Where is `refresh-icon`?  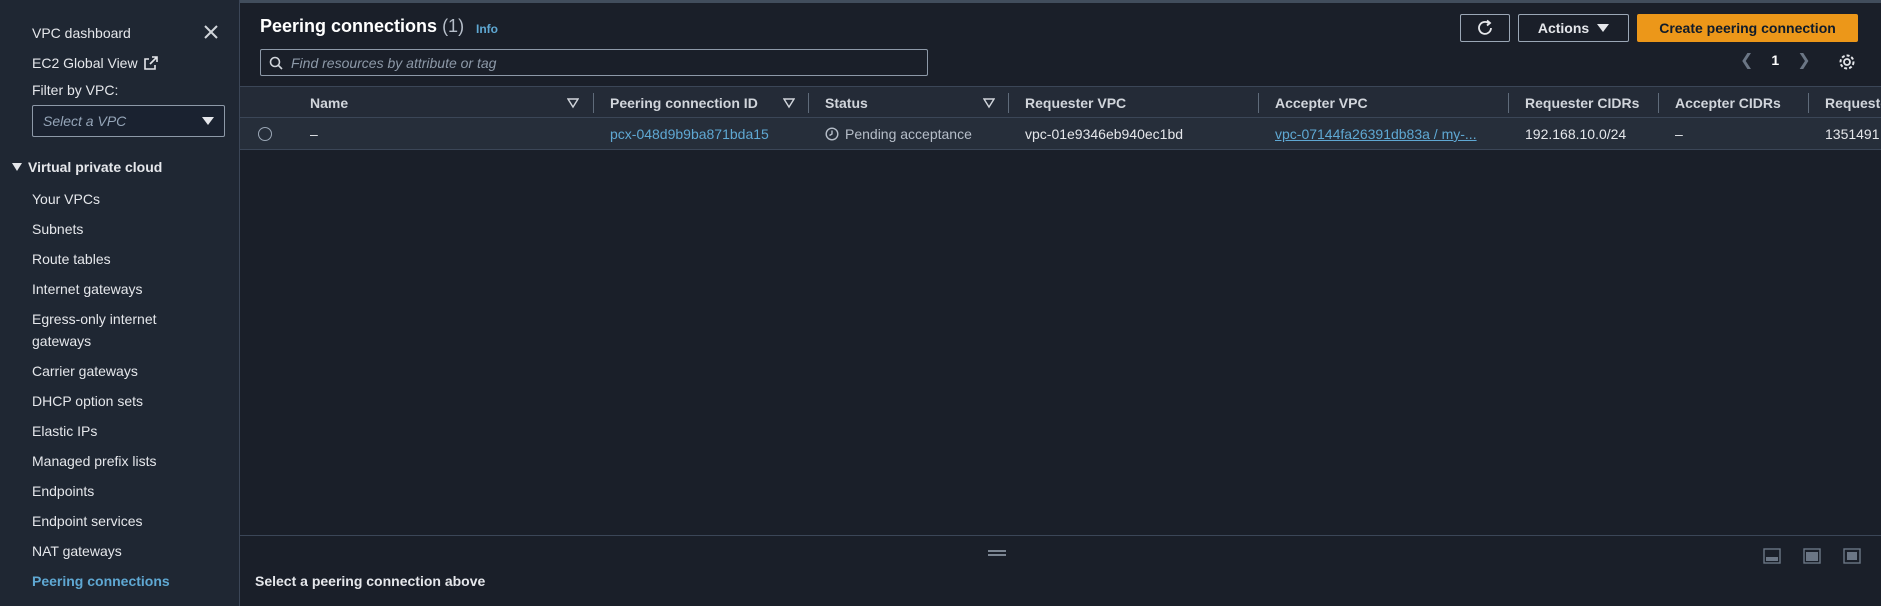 refresh-icon is located at coordinates (1485, 27).